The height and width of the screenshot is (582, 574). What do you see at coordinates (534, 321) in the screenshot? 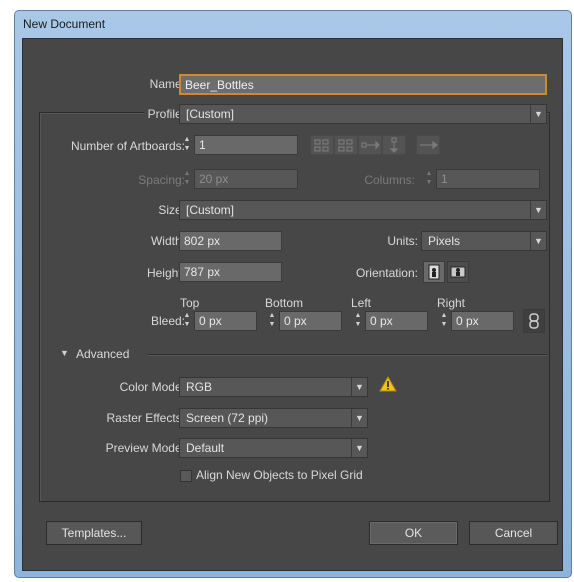
I see `link-icon` at bounding box center [534, 321].